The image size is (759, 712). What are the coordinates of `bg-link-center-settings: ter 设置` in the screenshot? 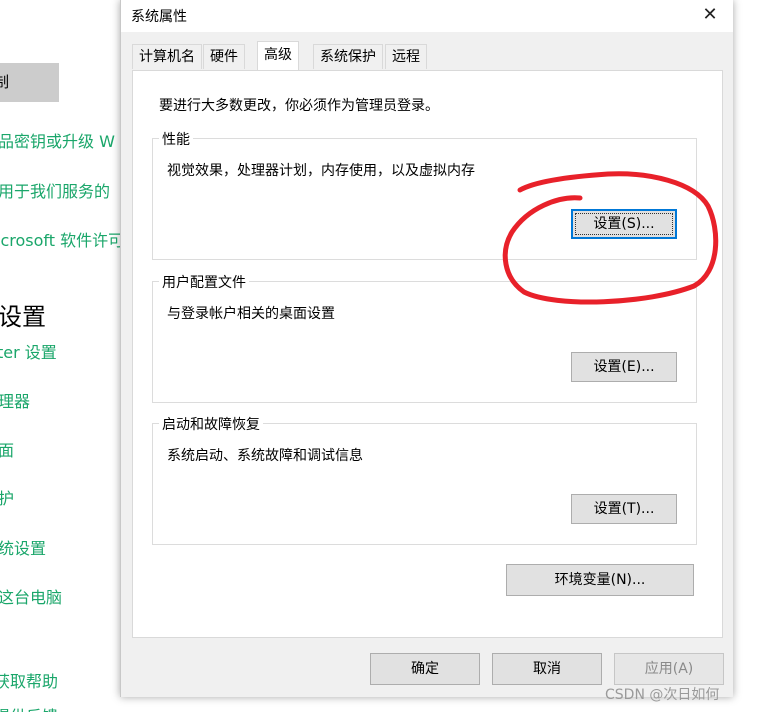 It's located at (28, 351).